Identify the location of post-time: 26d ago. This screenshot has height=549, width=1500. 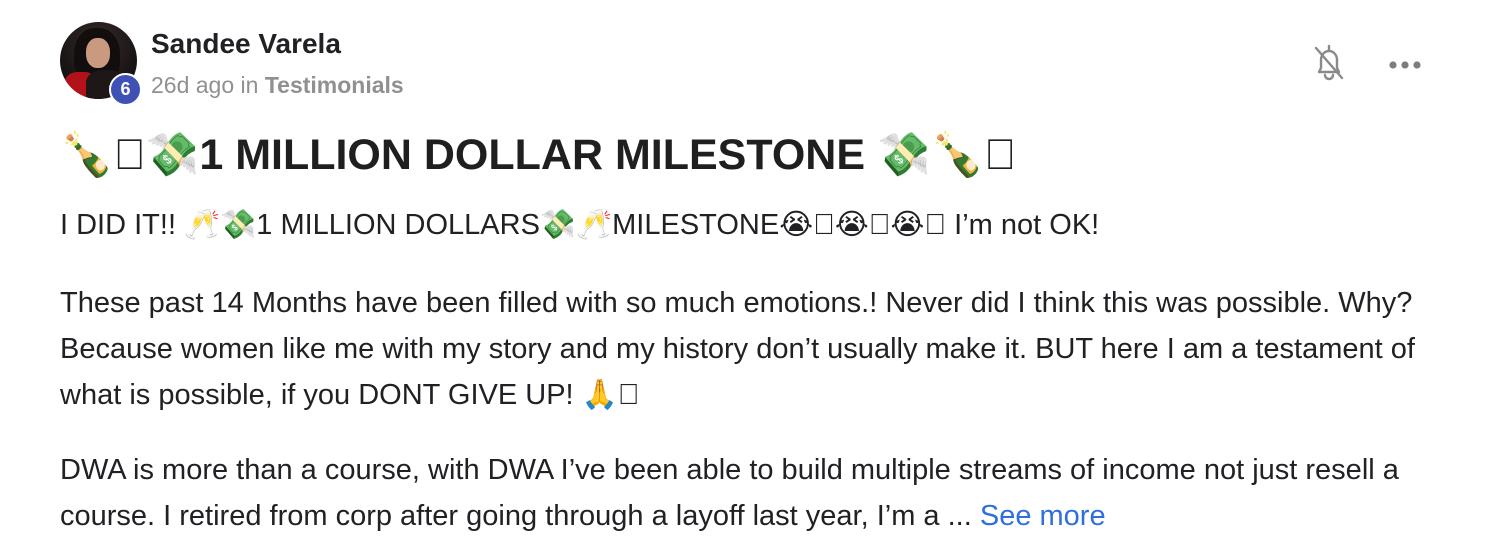
(193, 85).